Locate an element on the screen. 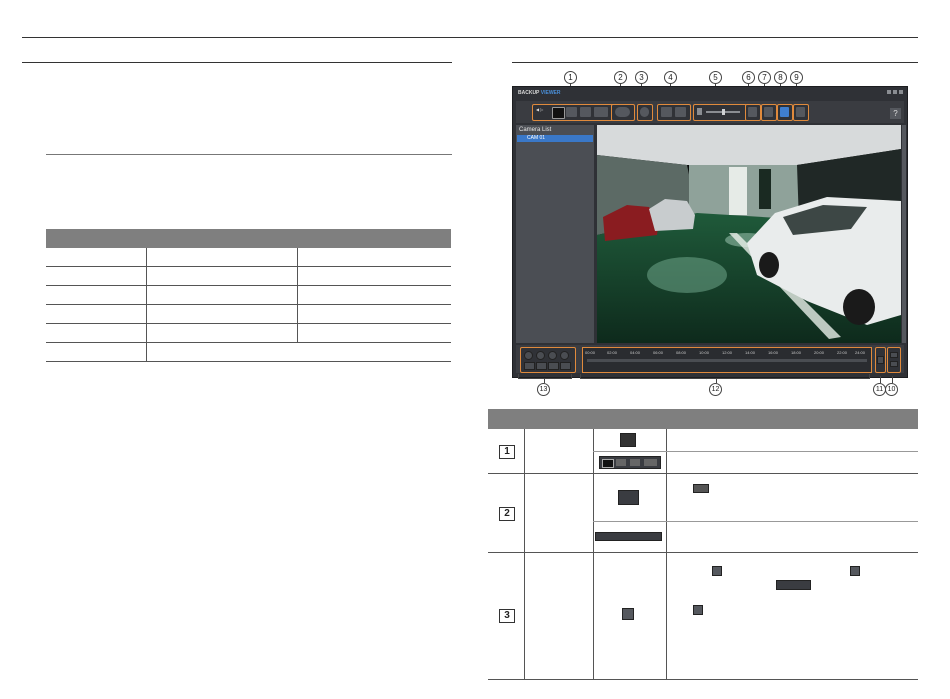 The width and height of the screenshot is (950, 699). timeline-tick: 08:00 is located at coordinates (681, 352).